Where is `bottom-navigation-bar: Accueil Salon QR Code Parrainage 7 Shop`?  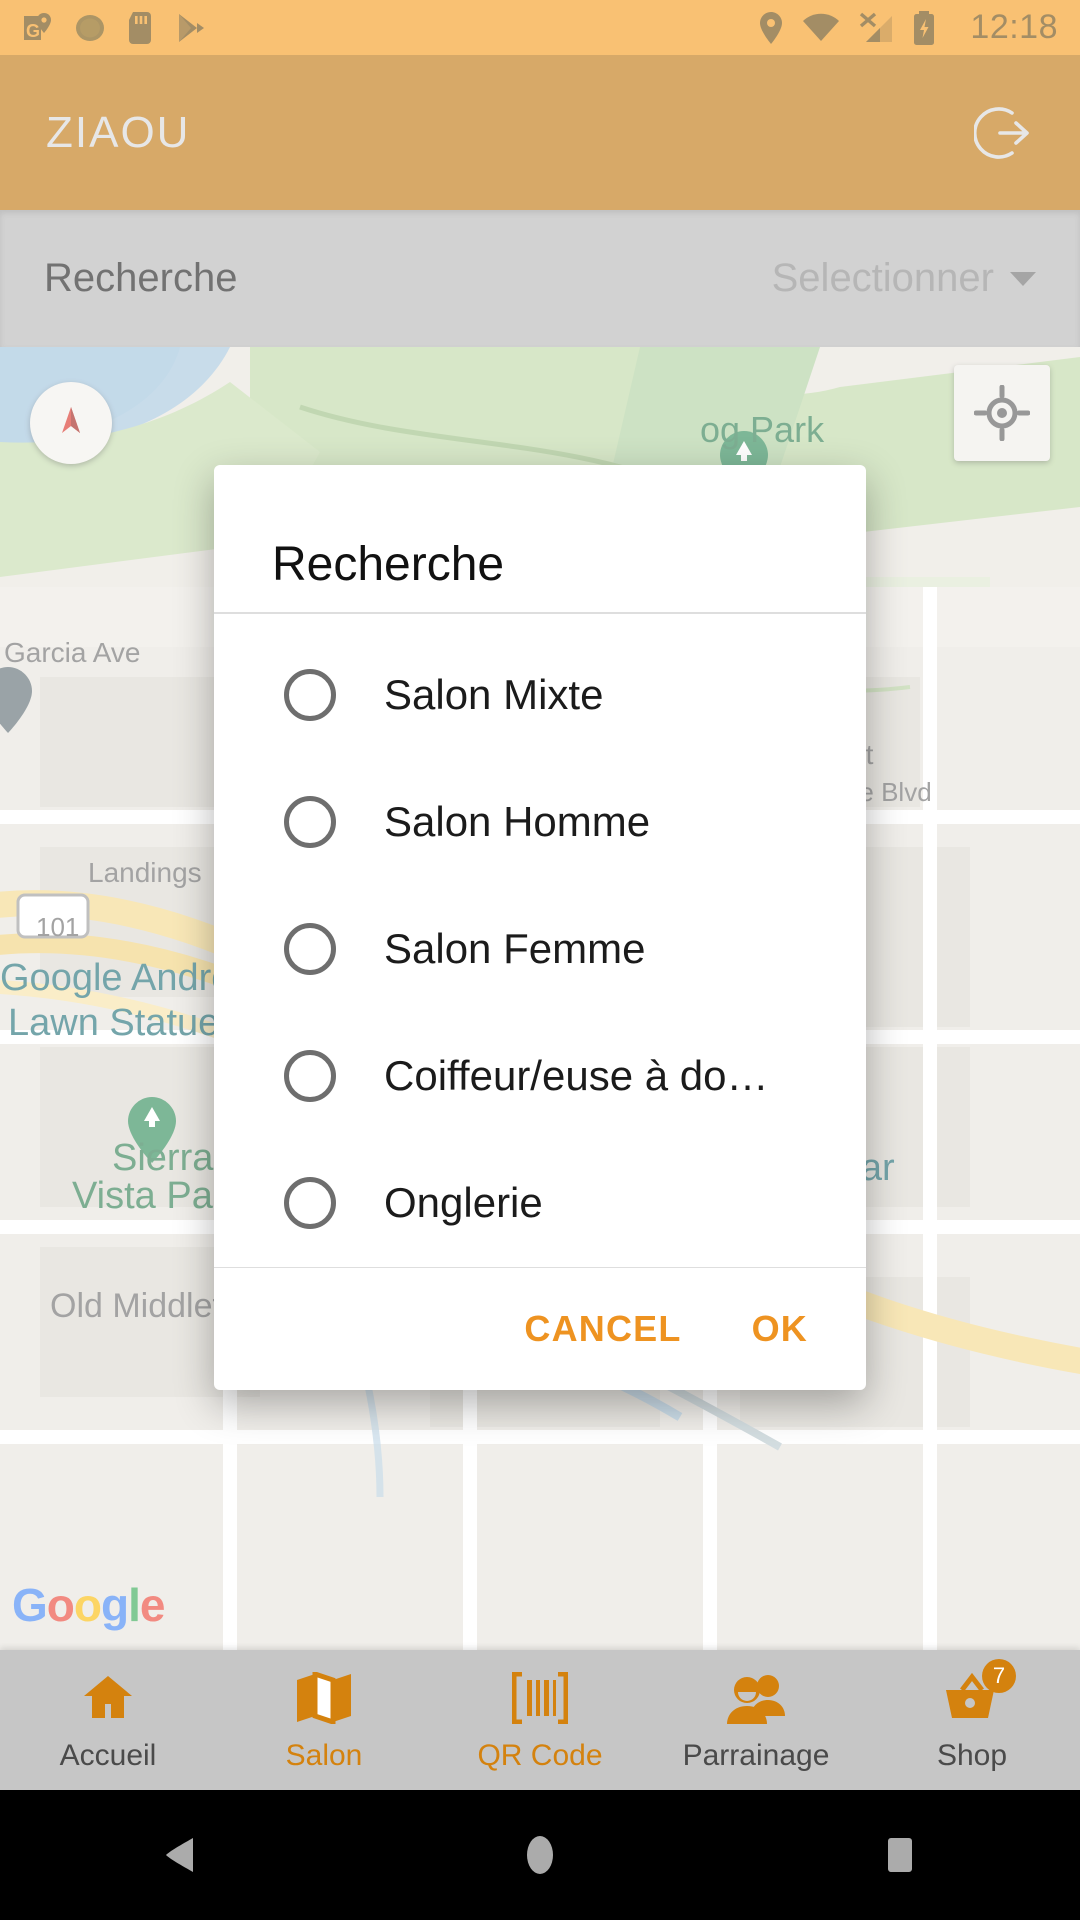 bottom-navigation-bar: Accueil Salon QR Code Parrainage 7 Shop is located at coordinates (540, 1720).